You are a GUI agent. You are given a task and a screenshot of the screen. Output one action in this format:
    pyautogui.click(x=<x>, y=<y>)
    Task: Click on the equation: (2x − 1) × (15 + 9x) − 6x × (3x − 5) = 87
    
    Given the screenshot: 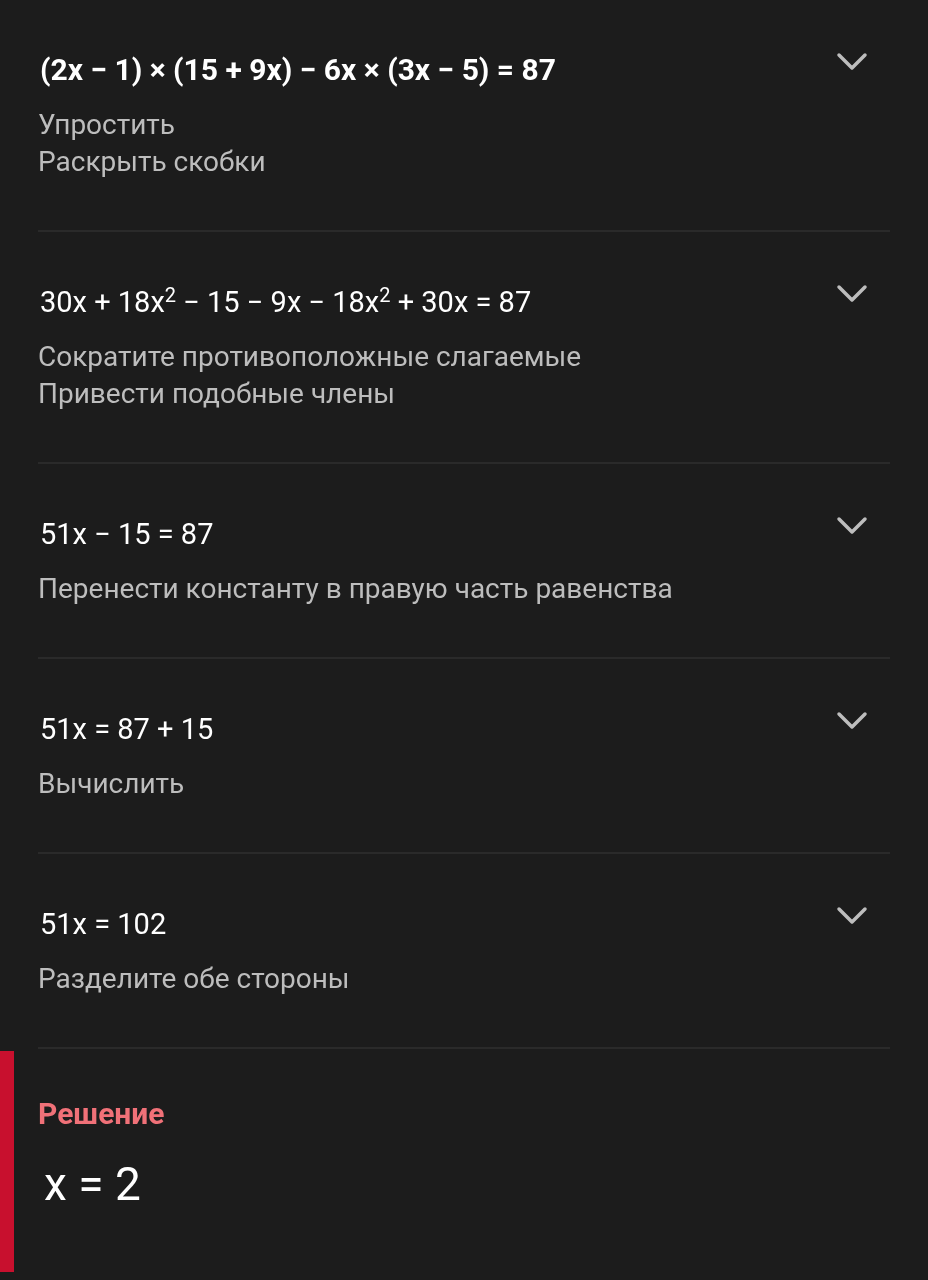 What is the action you would take?
    pyautogui.click(x=298, y=70)
    